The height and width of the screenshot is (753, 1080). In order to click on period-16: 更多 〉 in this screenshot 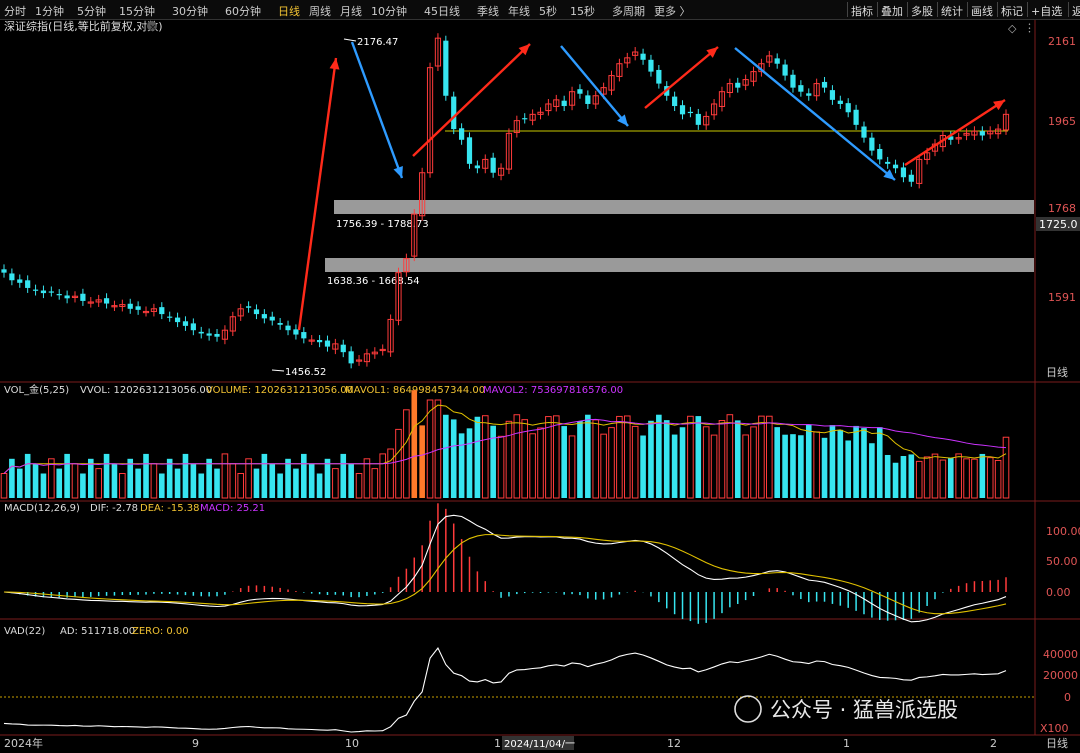, I will do `click(672, 11)`.